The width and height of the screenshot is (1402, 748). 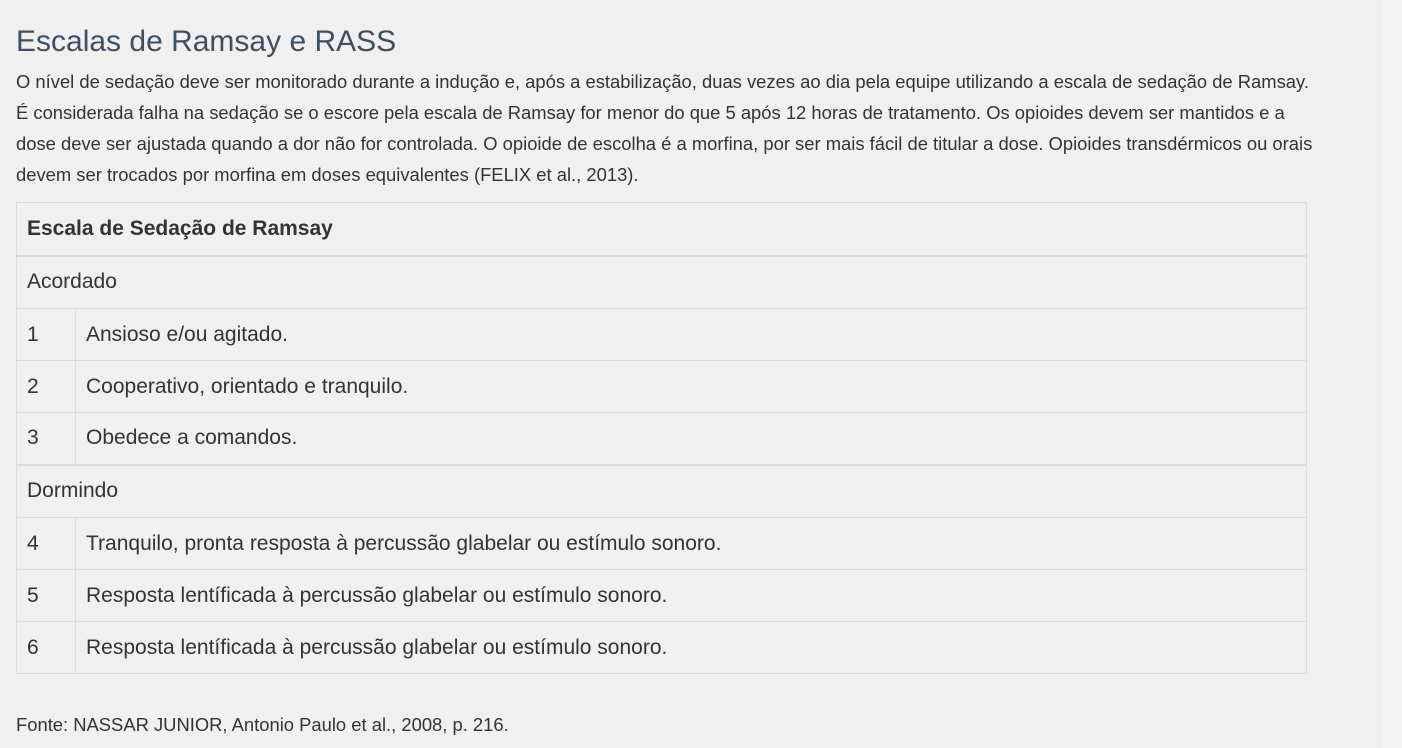 What do you see at coordinates (691, 438) in the screenshot?
I see `description-cell: Obedece a comandos.` at bounding box center [691, 438].